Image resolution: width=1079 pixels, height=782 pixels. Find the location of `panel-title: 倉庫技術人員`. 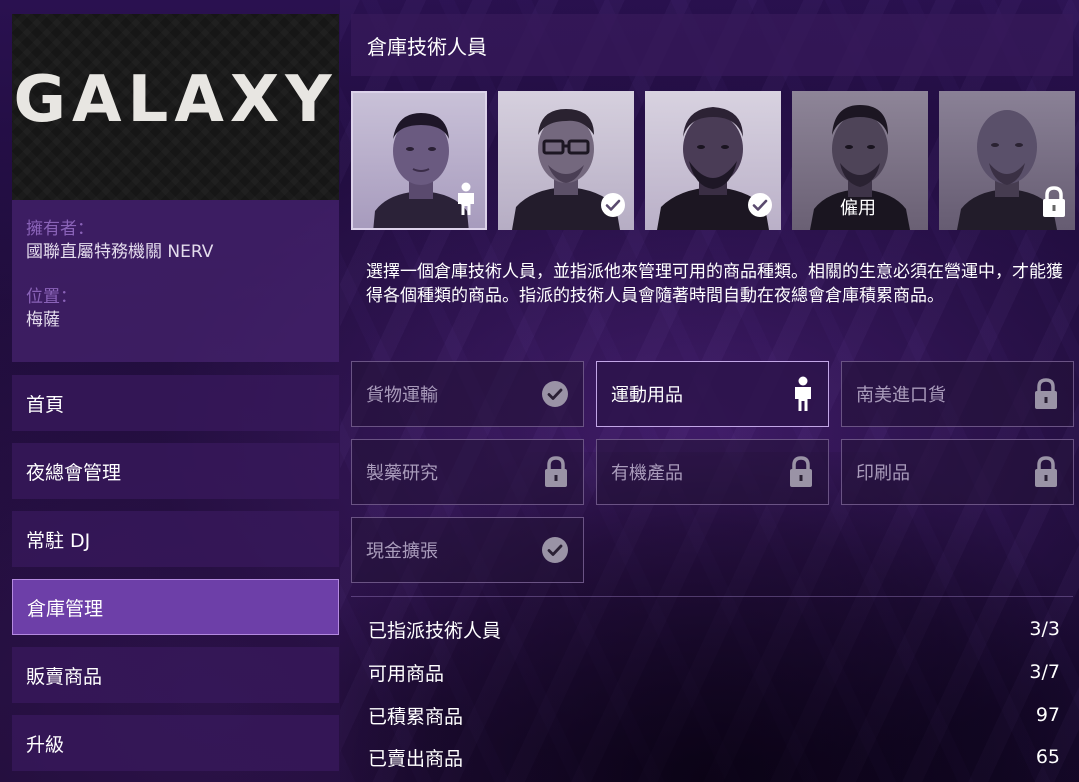

panel-title: 倉庫技術人員 is located at coordinates (712, 45).